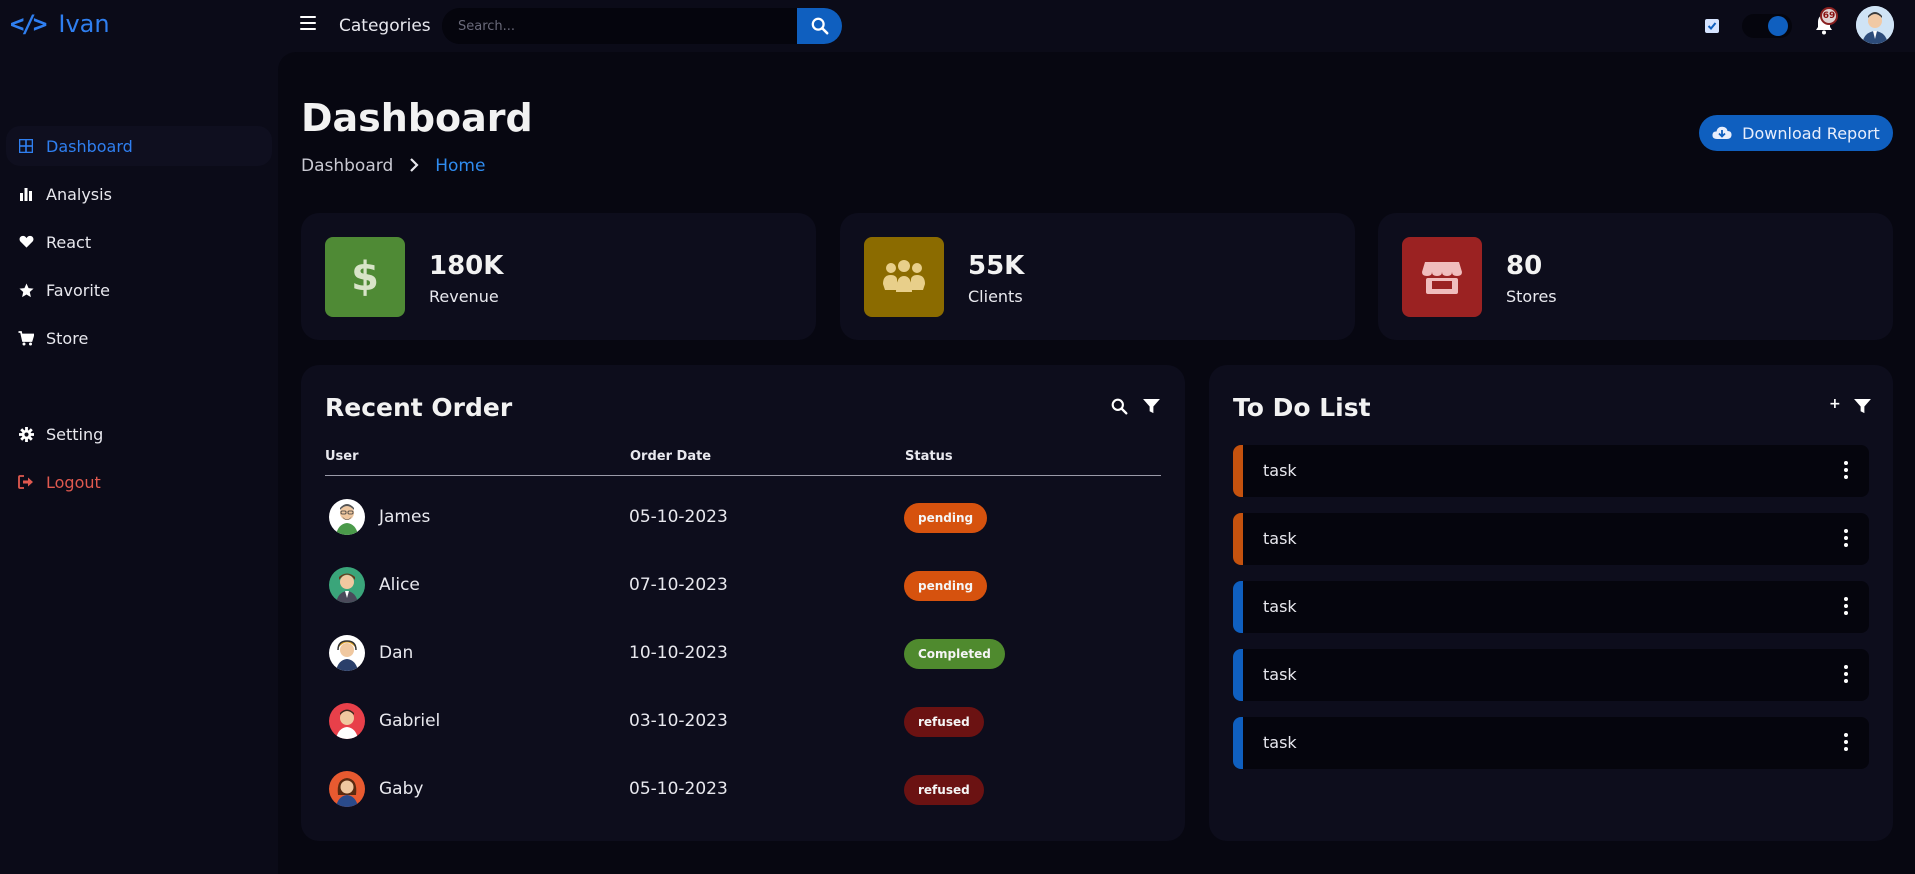 Image resolution: width=1915 pixels, height=874 pixels. I want to click on brand-name: Ivan, so click(84, 24).